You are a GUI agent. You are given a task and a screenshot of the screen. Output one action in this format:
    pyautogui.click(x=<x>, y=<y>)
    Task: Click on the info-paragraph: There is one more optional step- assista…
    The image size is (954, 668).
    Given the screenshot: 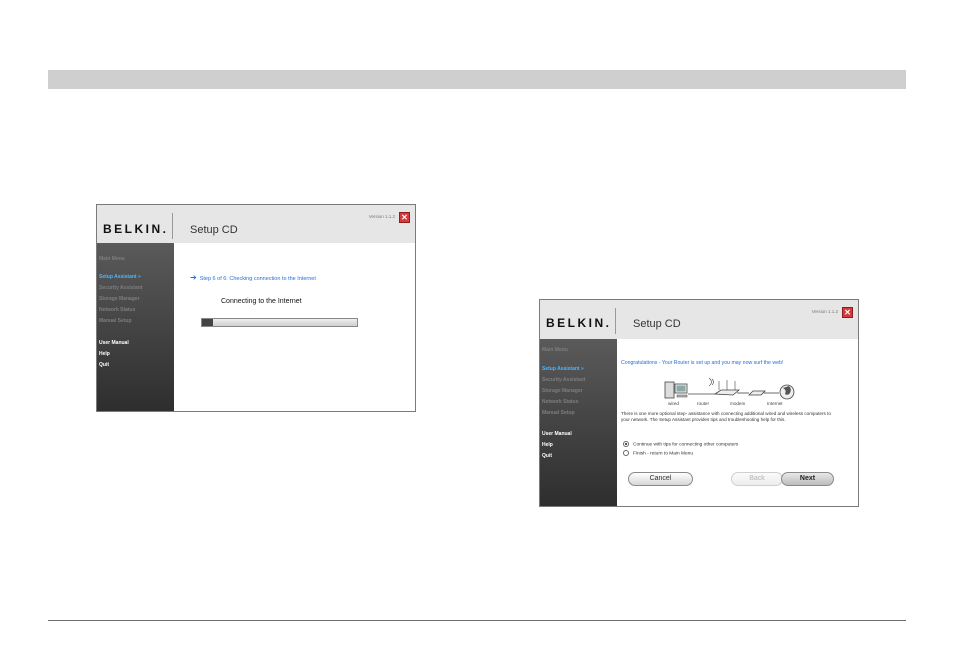 What is the action you would take?
    pyautogui.click(x=726, y=416)
    